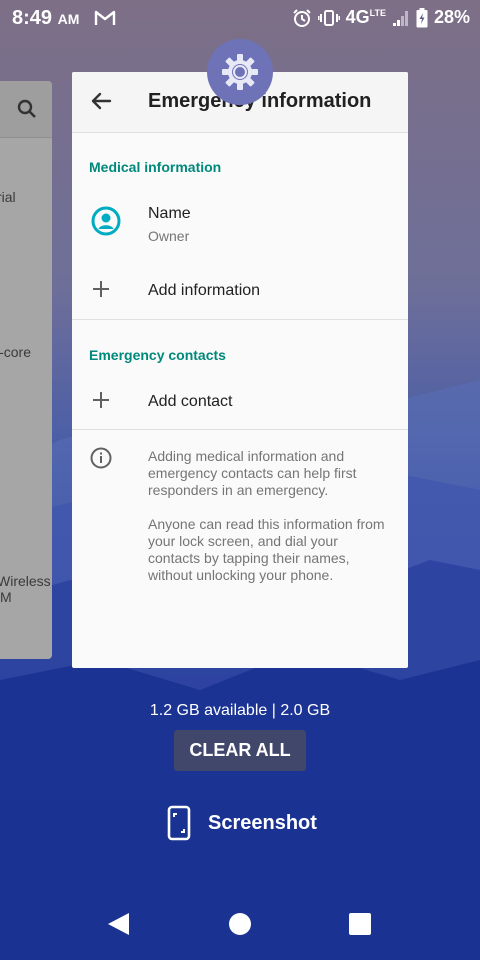  Describe the element at coordinates (68, 19) in the screenshot. I see `clock-ampm: AM` at that location.